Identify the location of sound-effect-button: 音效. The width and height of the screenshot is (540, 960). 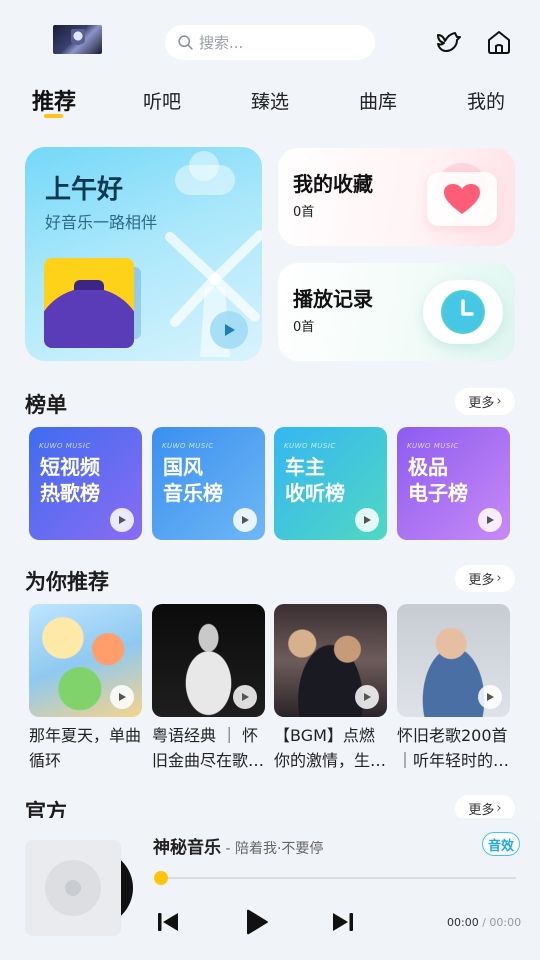
(501, 844).